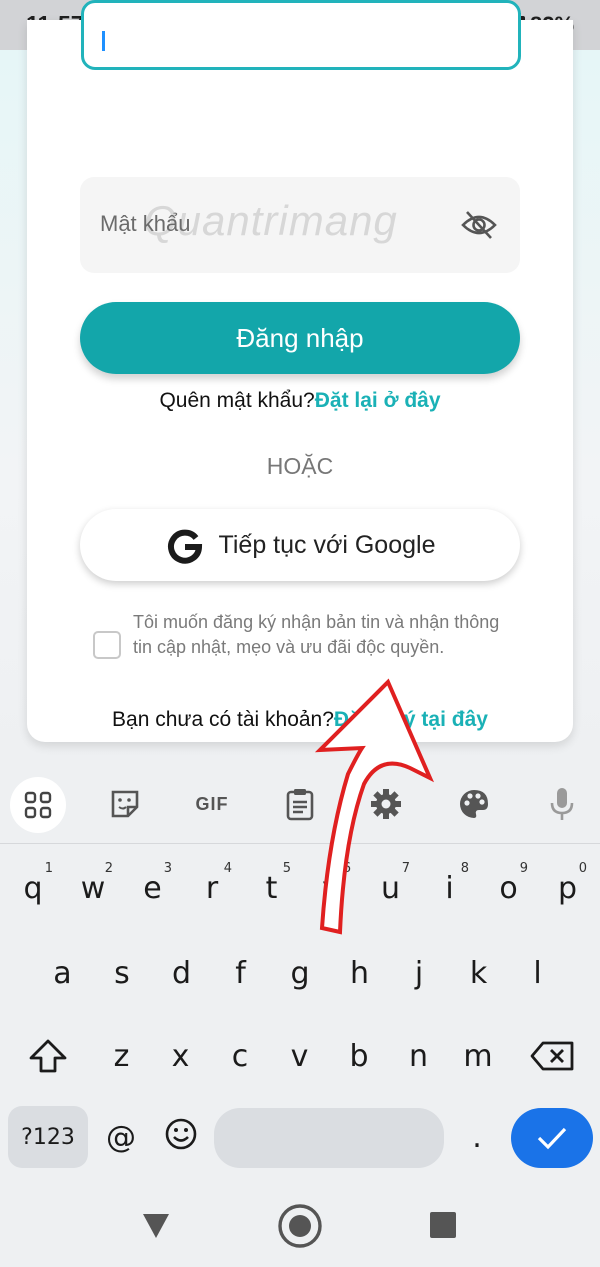  I want to click on key-label: a, so click(62, 973).